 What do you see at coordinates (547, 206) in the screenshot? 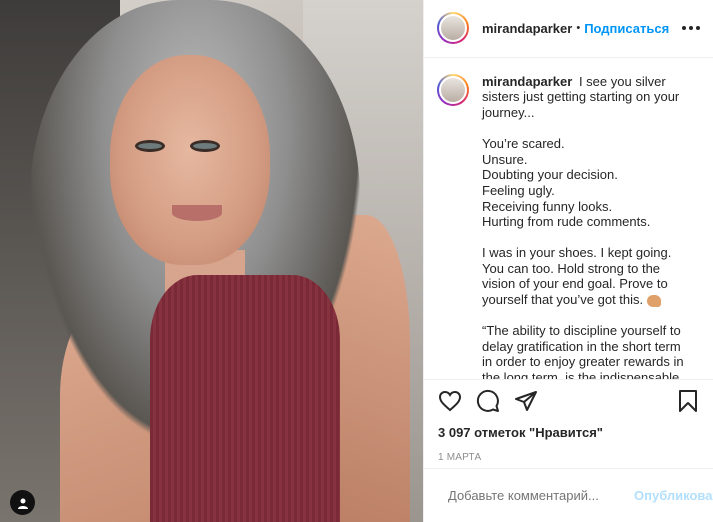
I see `caption-line: Receiving funny looks.` at bounding box center [547, 206].